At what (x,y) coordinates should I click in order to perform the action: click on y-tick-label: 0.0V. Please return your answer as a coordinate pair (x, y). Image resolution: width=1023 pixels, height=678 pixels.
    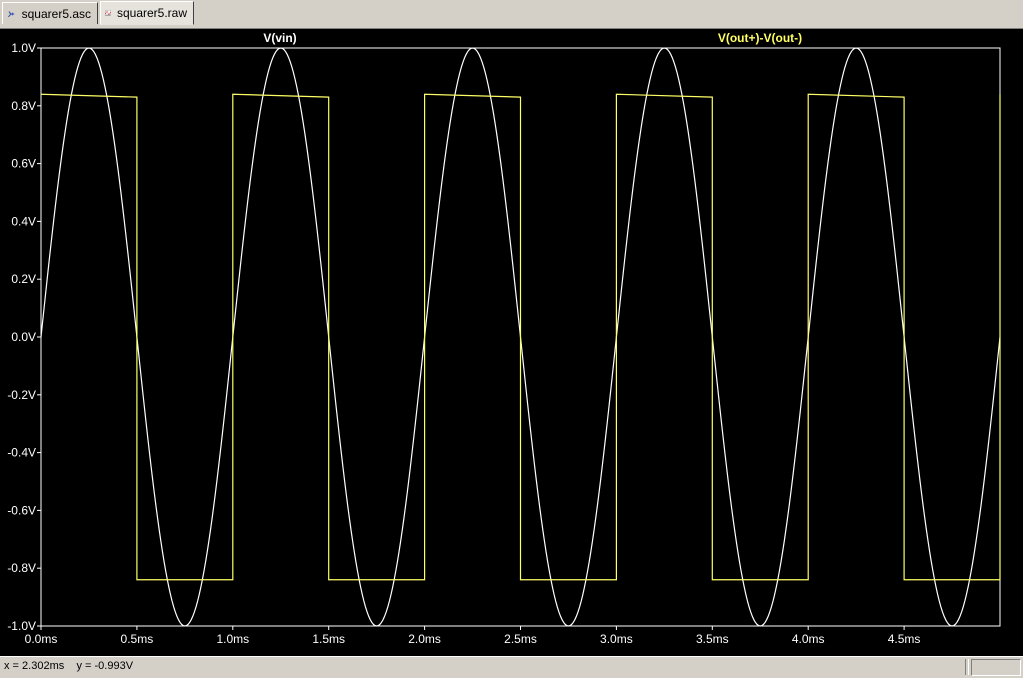
    Looking at the image, I should click on (23, 337).